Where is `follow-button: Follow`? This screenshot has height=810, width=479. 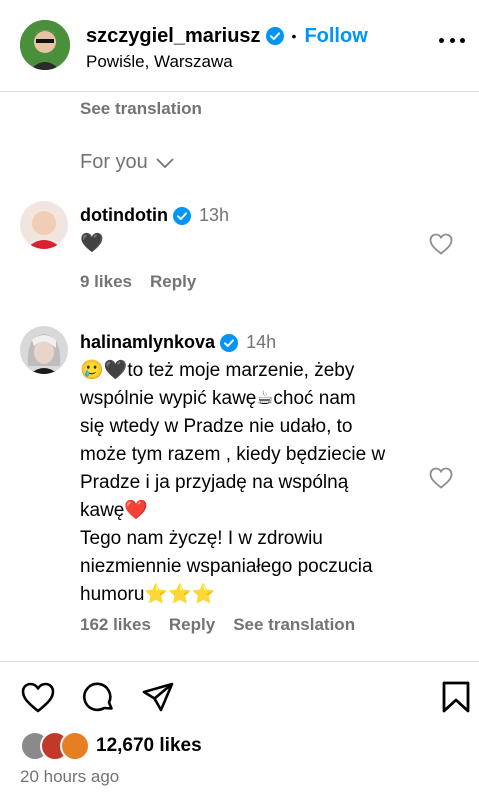
follow-button: Follow is located at coordinates (335, 36).